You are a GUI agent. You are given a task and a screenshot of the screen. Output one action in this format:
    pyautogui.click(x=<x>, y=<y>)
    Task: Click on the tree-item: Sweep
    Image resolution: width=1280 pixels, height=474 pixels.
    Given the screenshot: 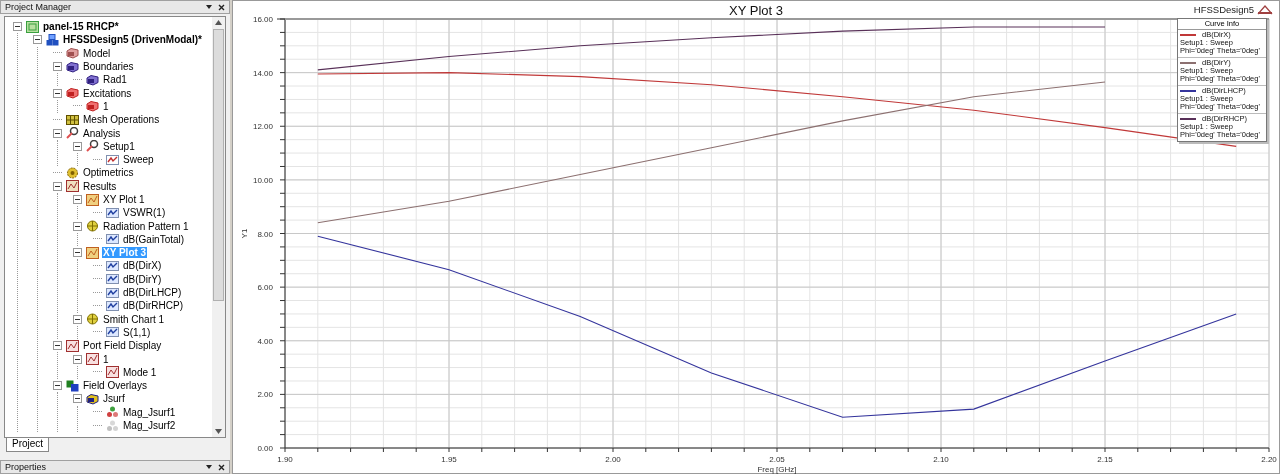 What is the action you would take?
    pyautogui.click(x=138, y=160)
    